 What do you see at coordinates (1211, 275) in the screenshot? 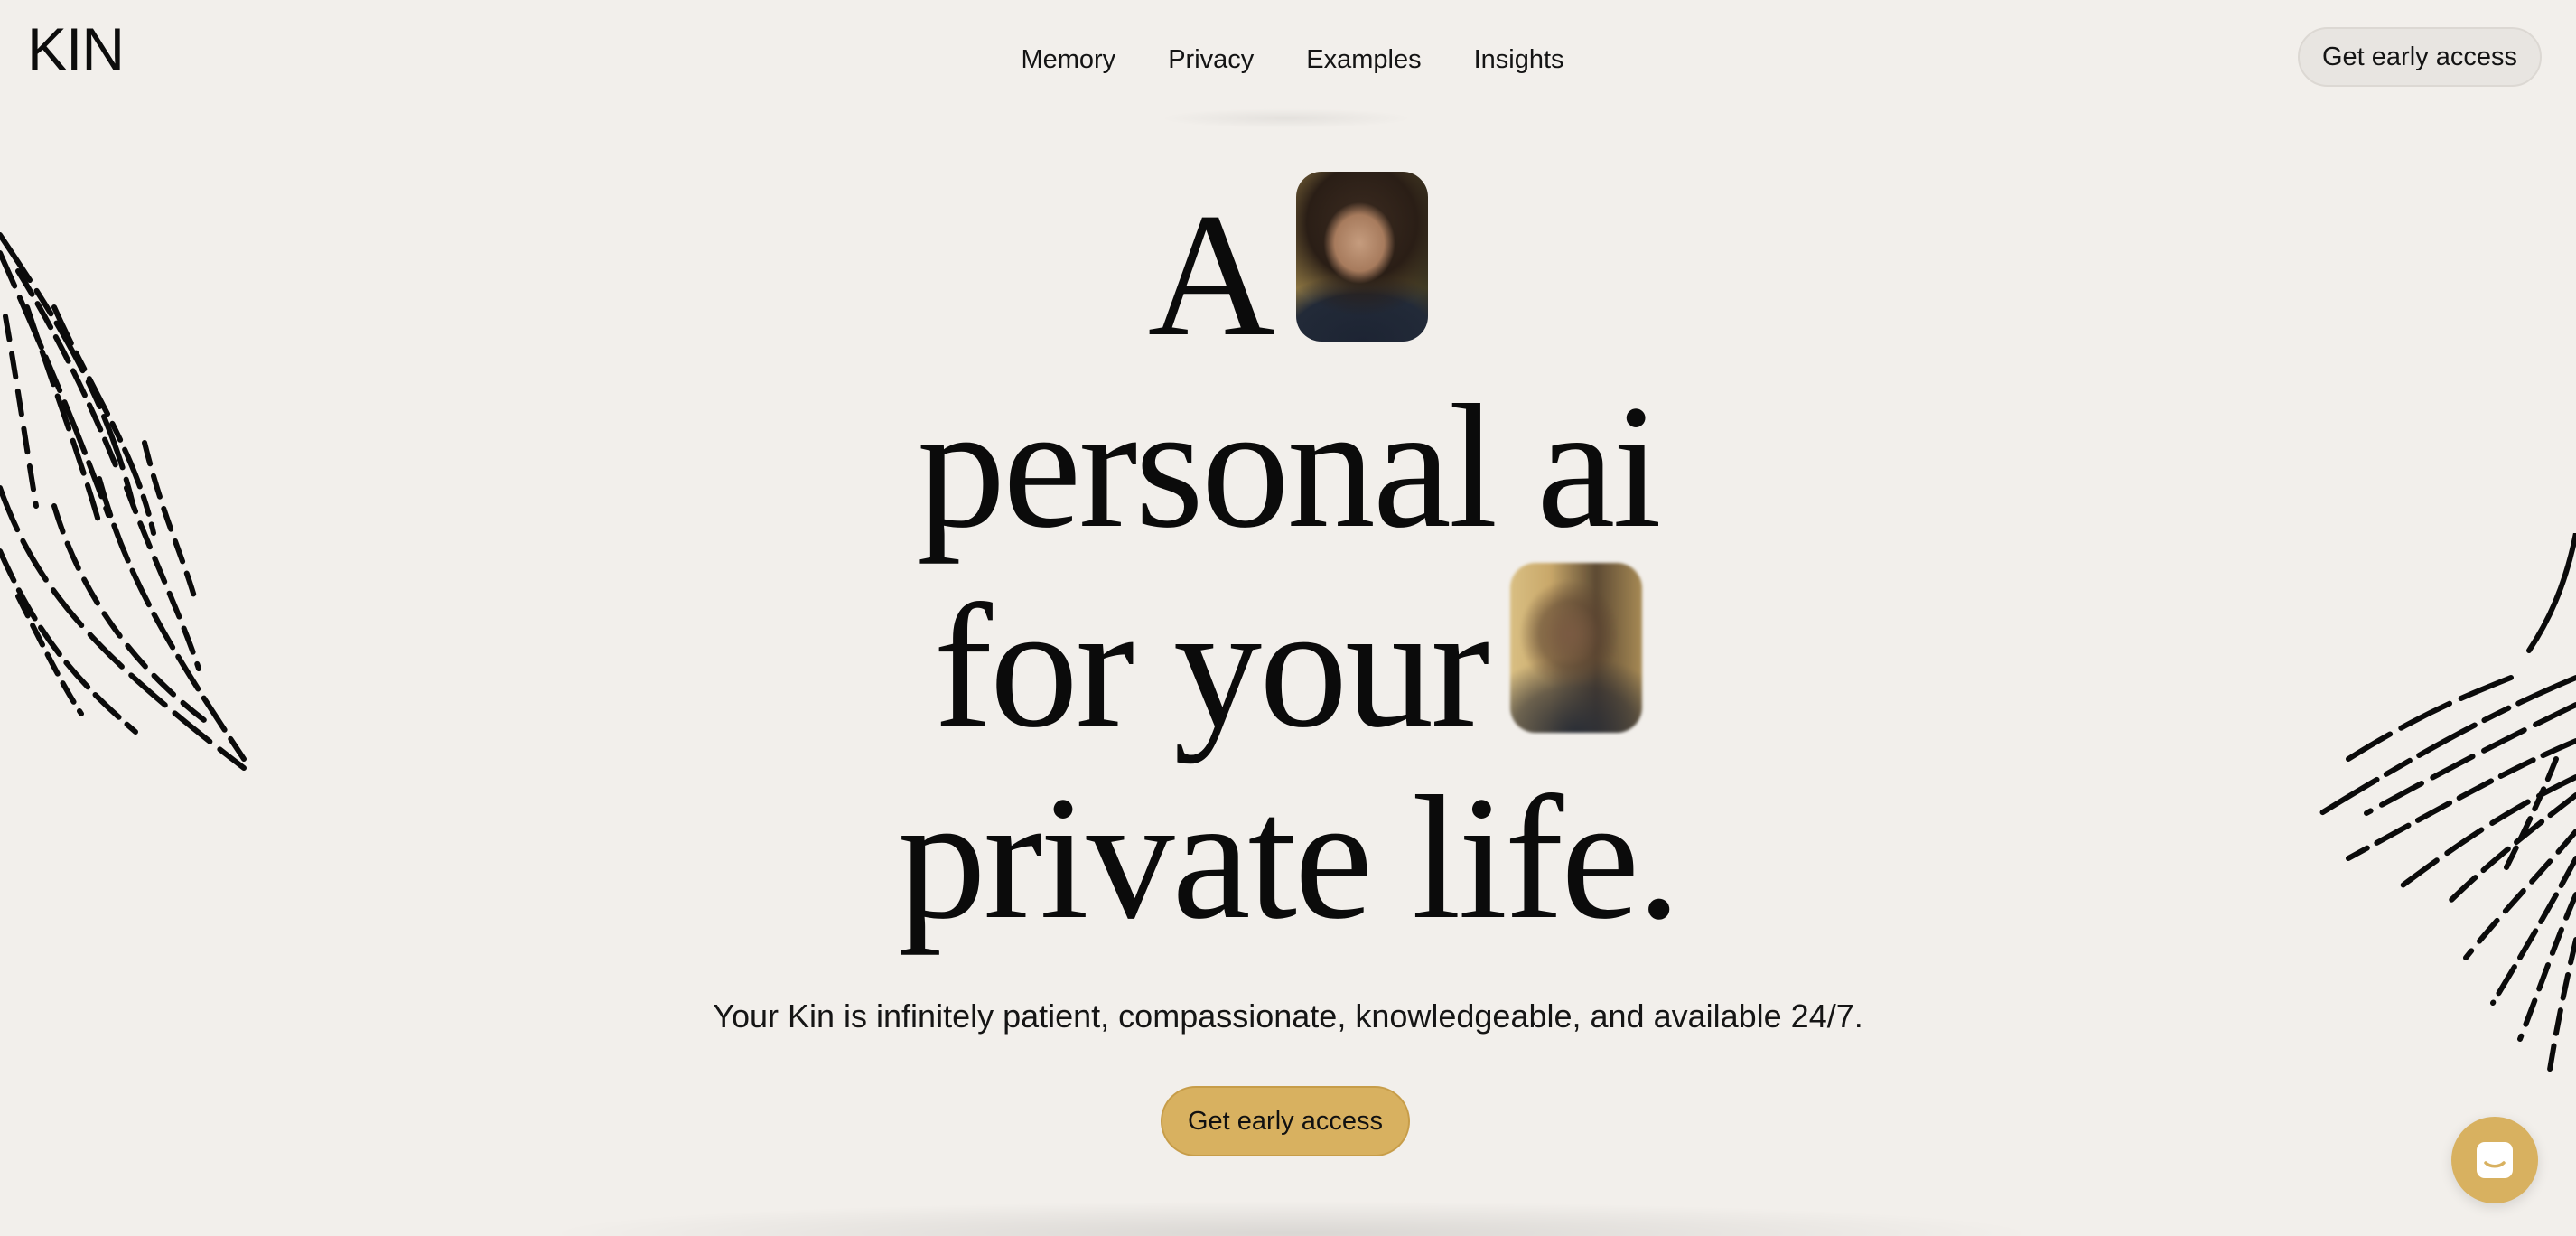
I see `headline-word-a: A` at bounding box center [1211, 275].